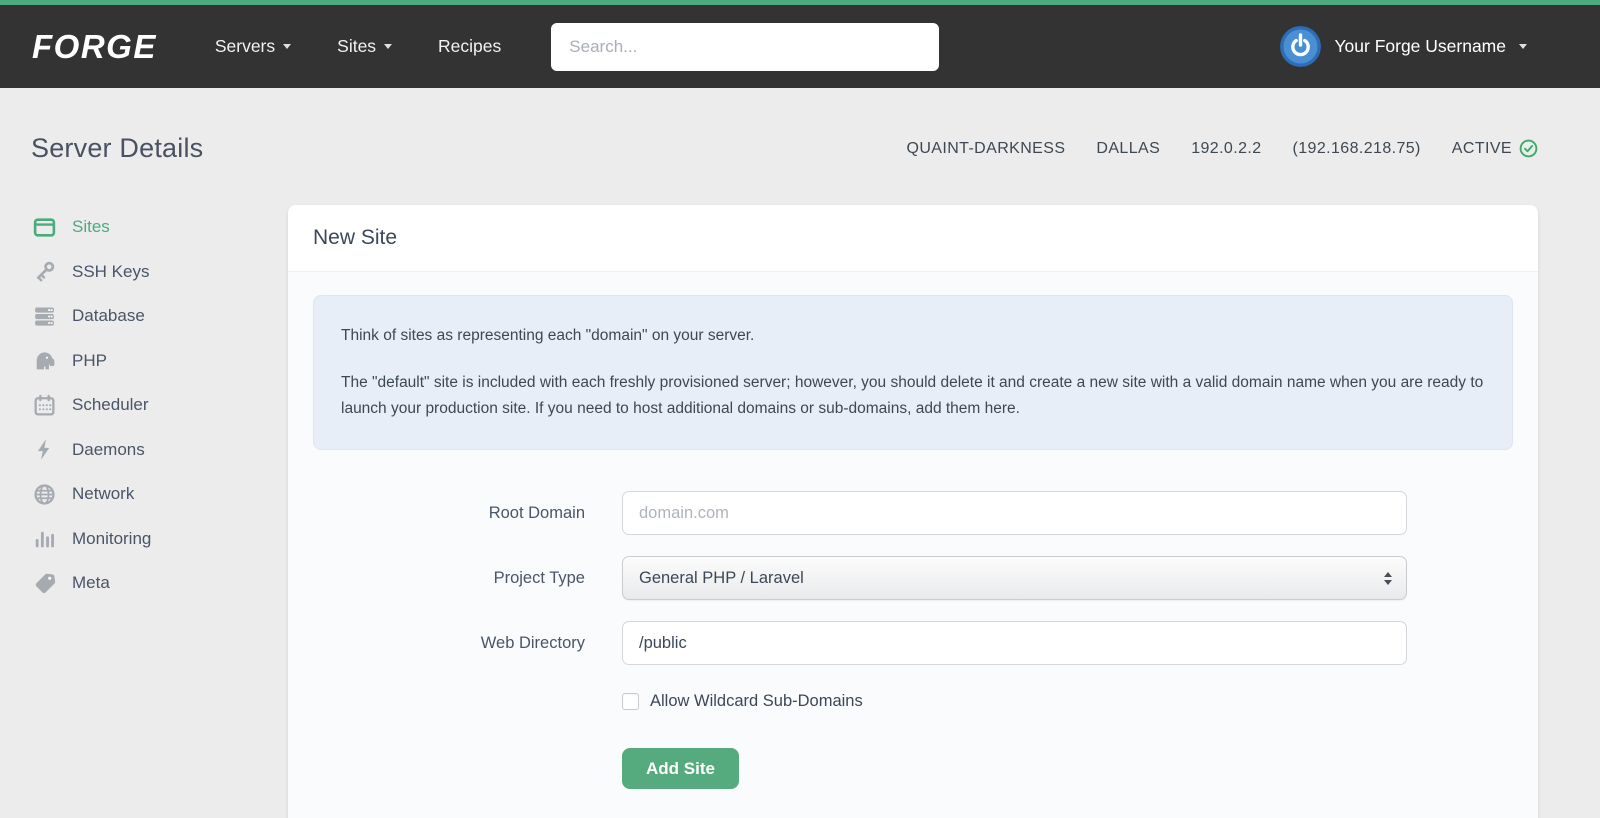  What do you see at coordinates (721, 577) in the screenshot?
I see `project-type-value: General PHP / Laravel` at bounding box center [721, 577].